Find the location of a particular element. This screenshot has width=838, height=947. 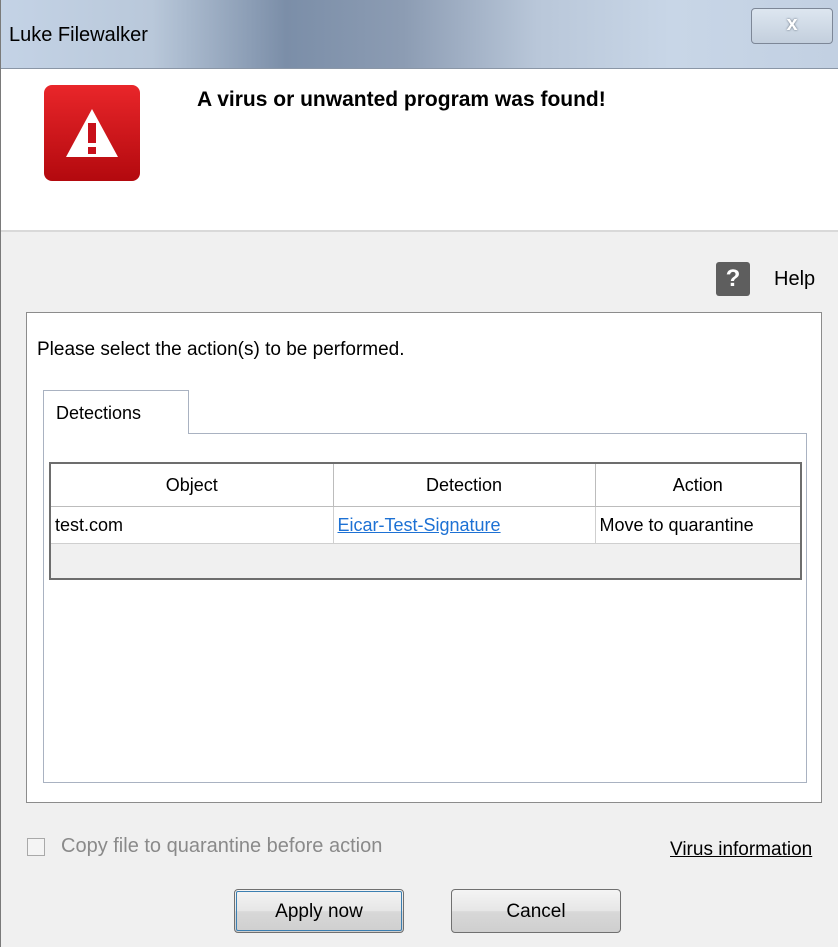

copy-to-quarantine-label: Copy file to quarantine before action is located at coordinates (222, 846).